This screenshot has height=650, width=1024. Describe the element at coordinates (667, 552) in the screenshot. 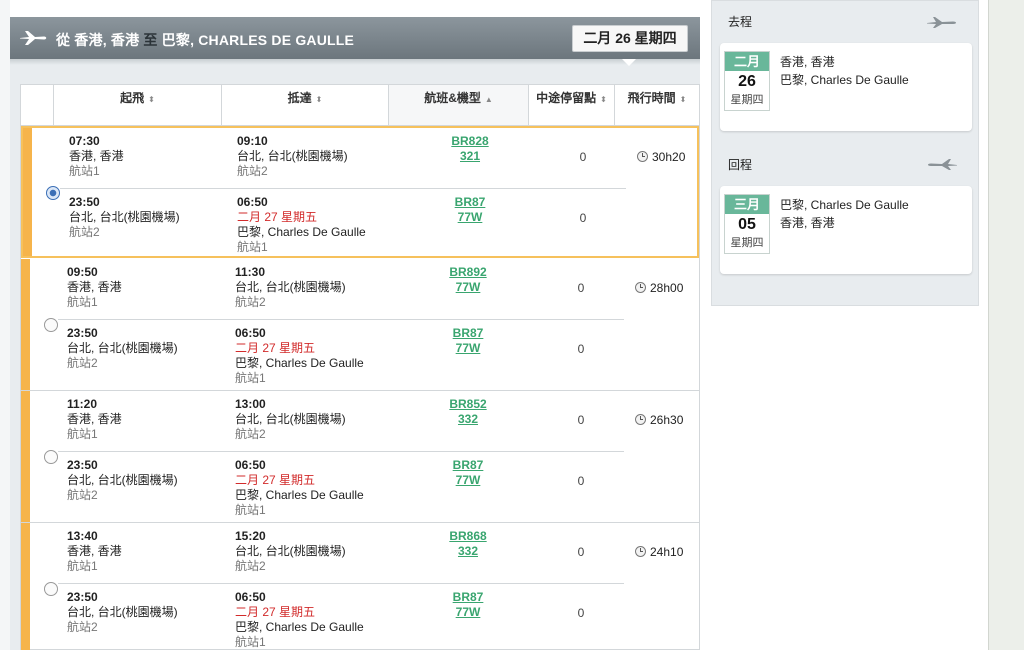

I see `duration-value: 24h10` at that location.